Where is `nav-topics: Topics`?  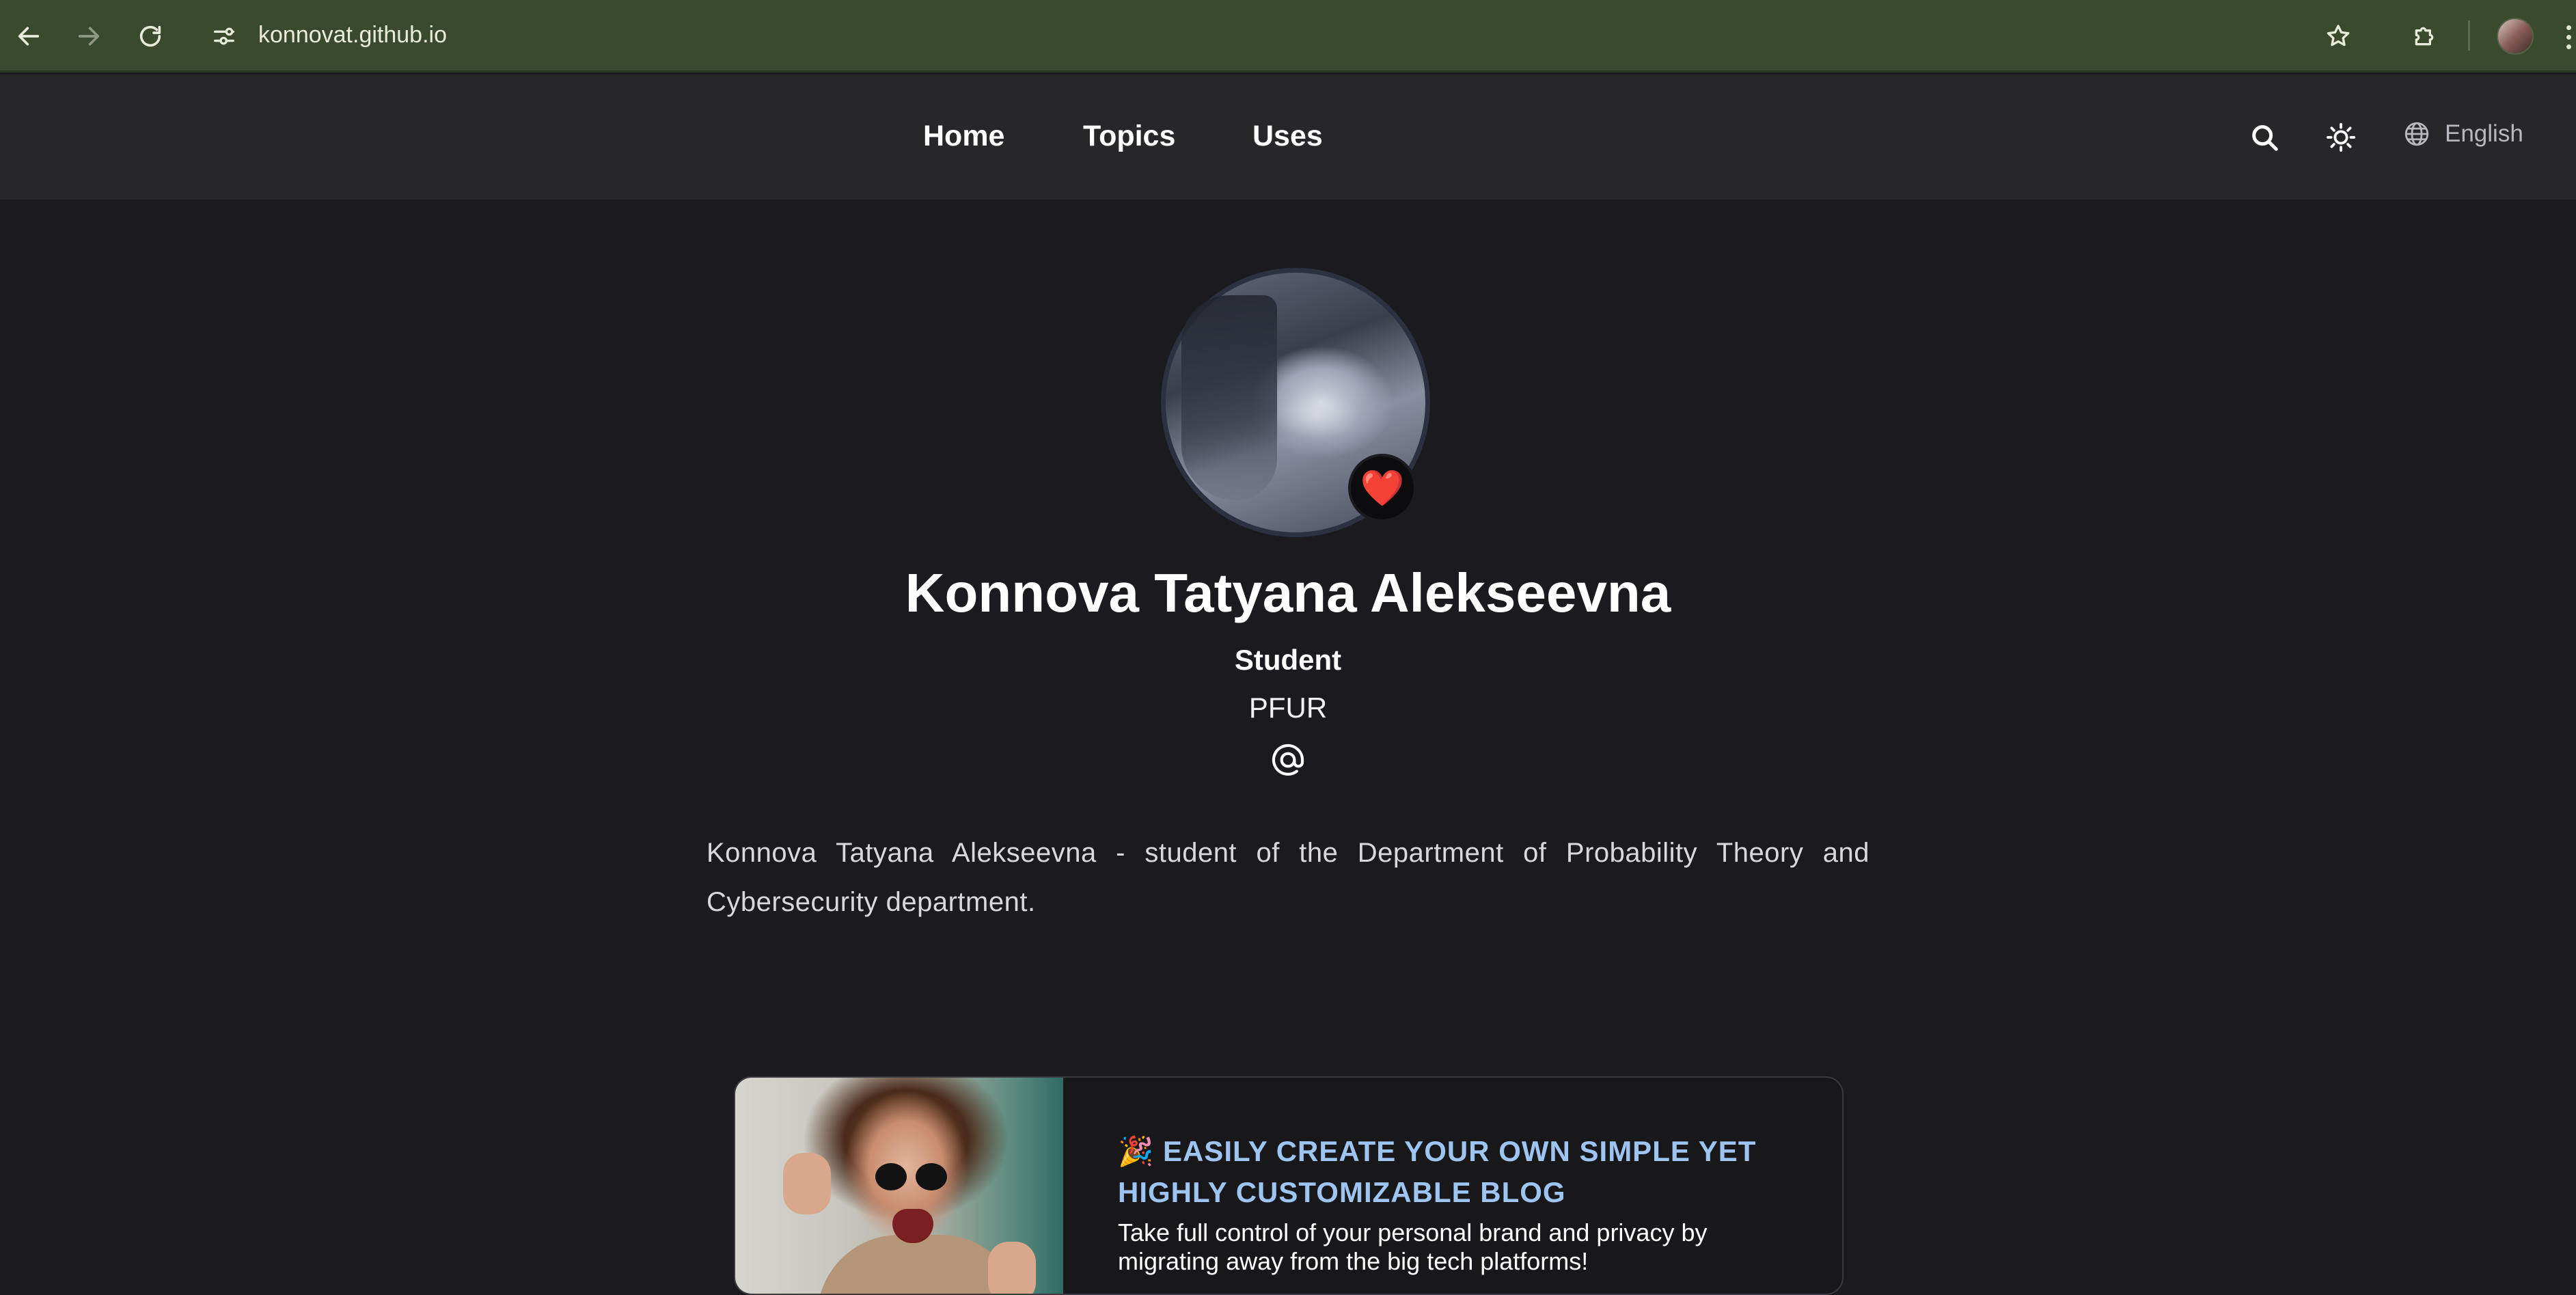 nav-topics: Topics is located at coordinates (1129, 136).